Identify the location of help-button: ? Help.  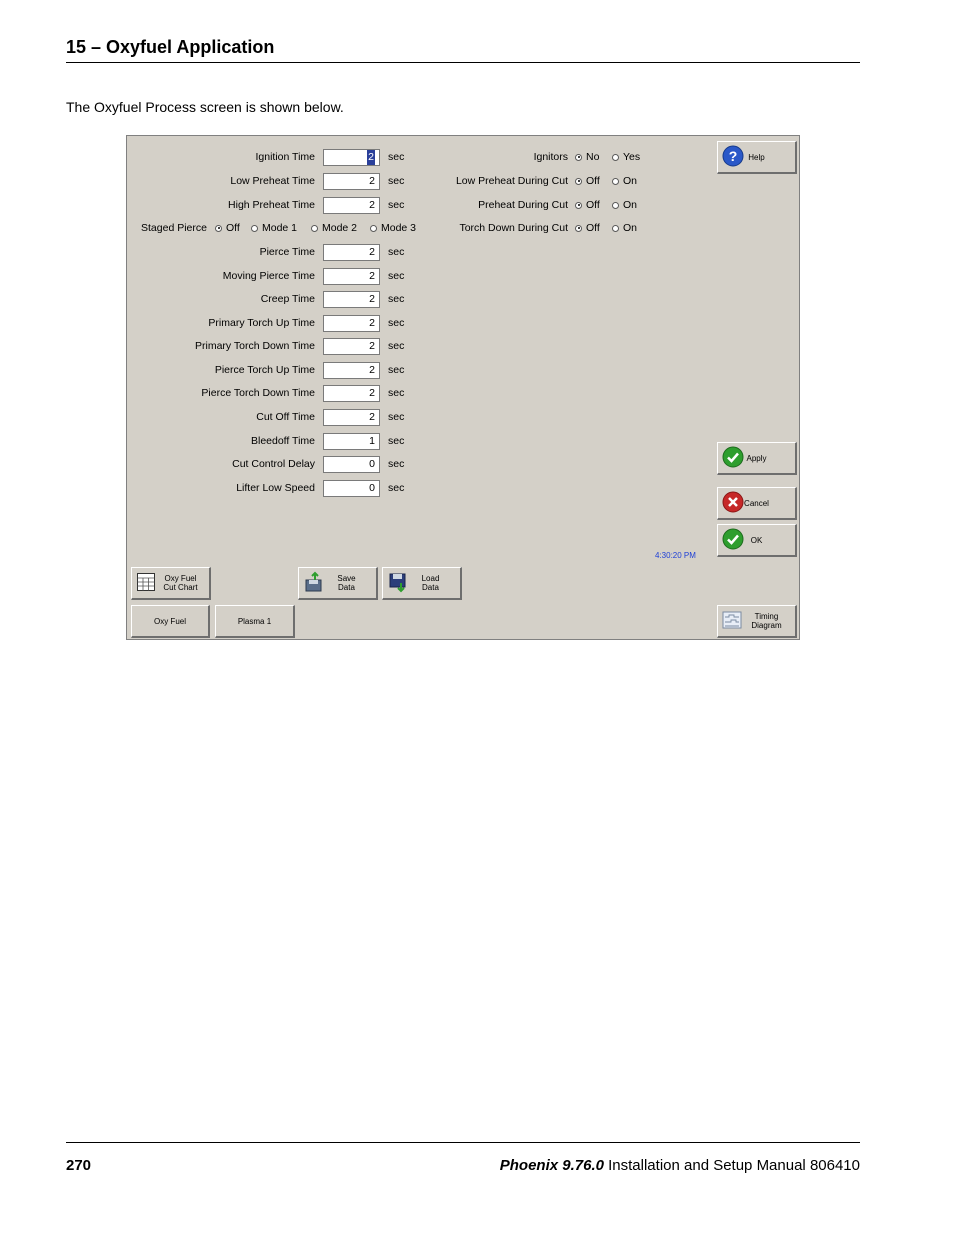
(757, 157).